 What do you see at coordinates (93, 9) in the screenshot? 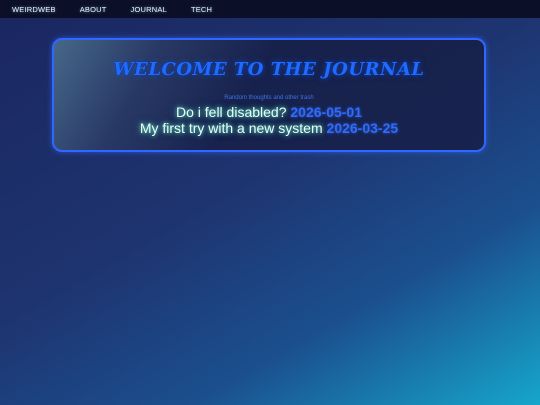
I see `nav-link-about: ABOUT` at bounding box center [93, 9].